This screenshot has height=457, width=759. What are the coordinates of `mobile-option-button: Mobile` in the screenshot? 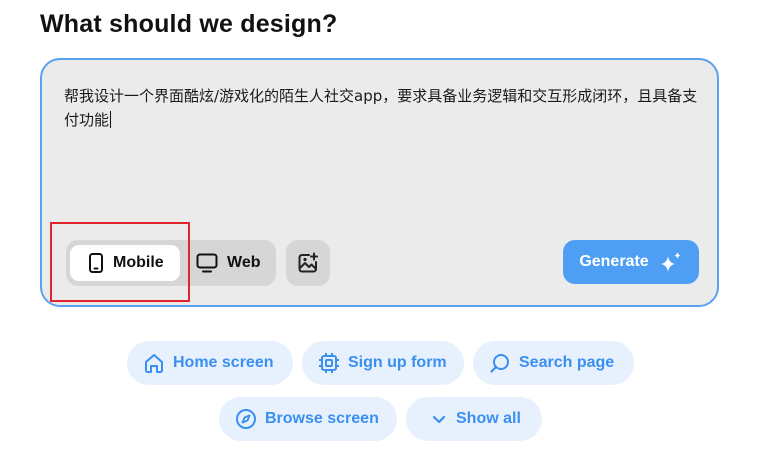 It's located at (125, 263).